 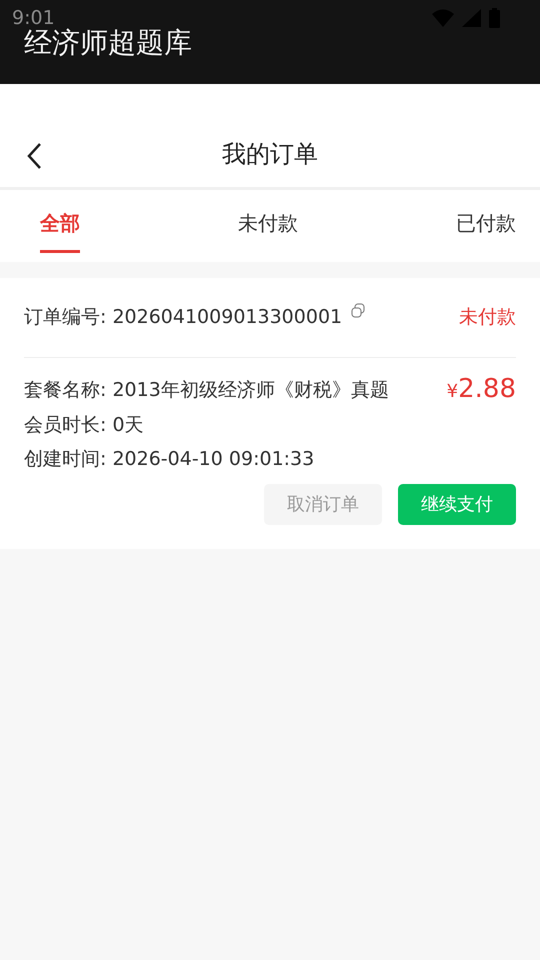 What do you see at coordinates (270, 154) in the screenshot?
I see `page-title: 我的订单` at bounding box center [270, 154].